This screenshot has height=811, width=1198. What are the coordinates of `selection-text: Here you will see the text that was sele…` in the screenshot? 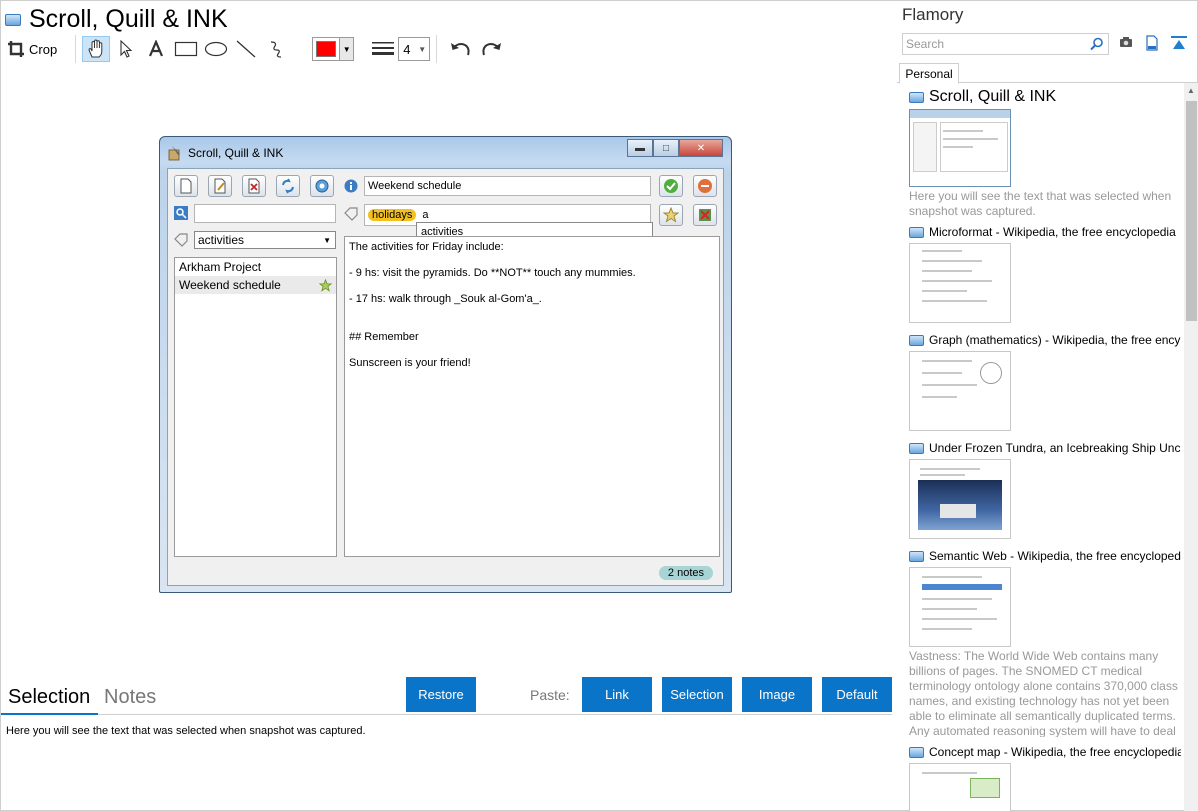 It's located at (186, 731).